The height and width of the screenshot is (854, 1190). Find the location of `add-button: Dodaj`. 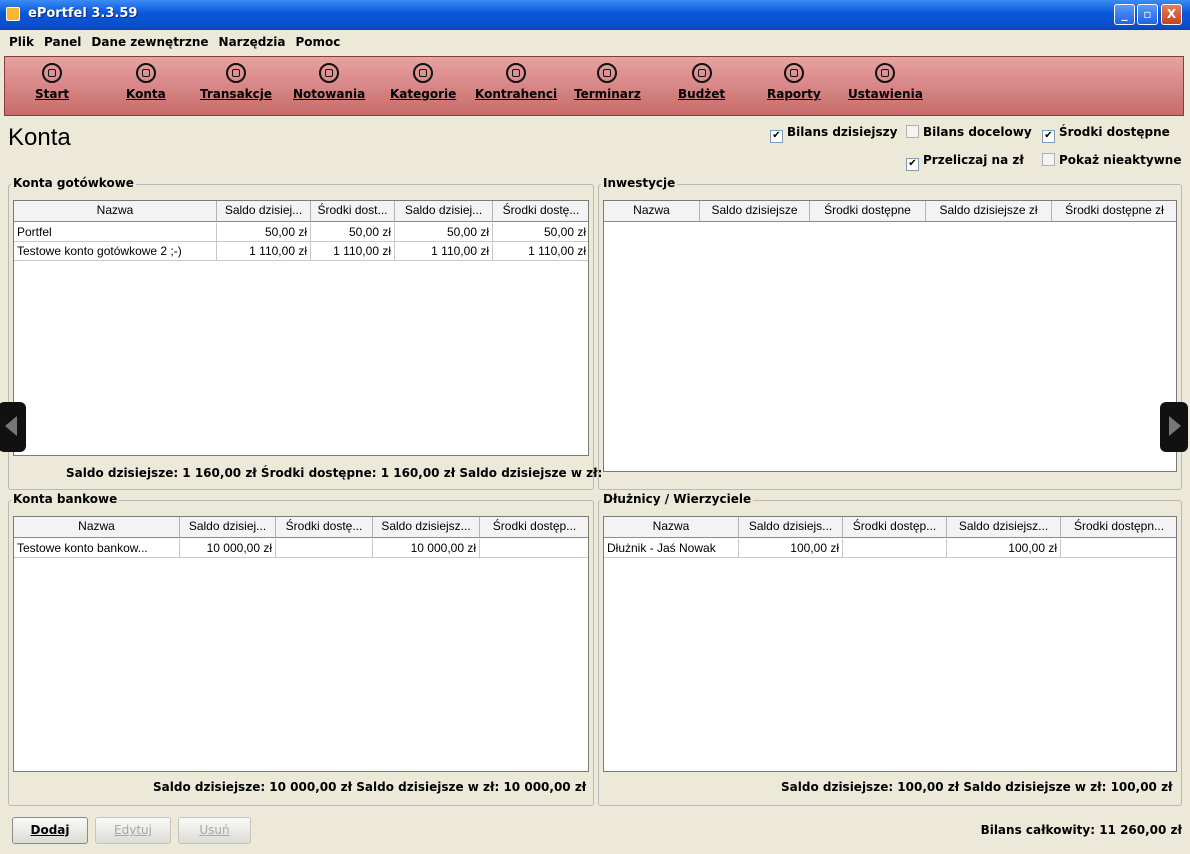

add-button: Dodaj is located at coordinates (50, 830).